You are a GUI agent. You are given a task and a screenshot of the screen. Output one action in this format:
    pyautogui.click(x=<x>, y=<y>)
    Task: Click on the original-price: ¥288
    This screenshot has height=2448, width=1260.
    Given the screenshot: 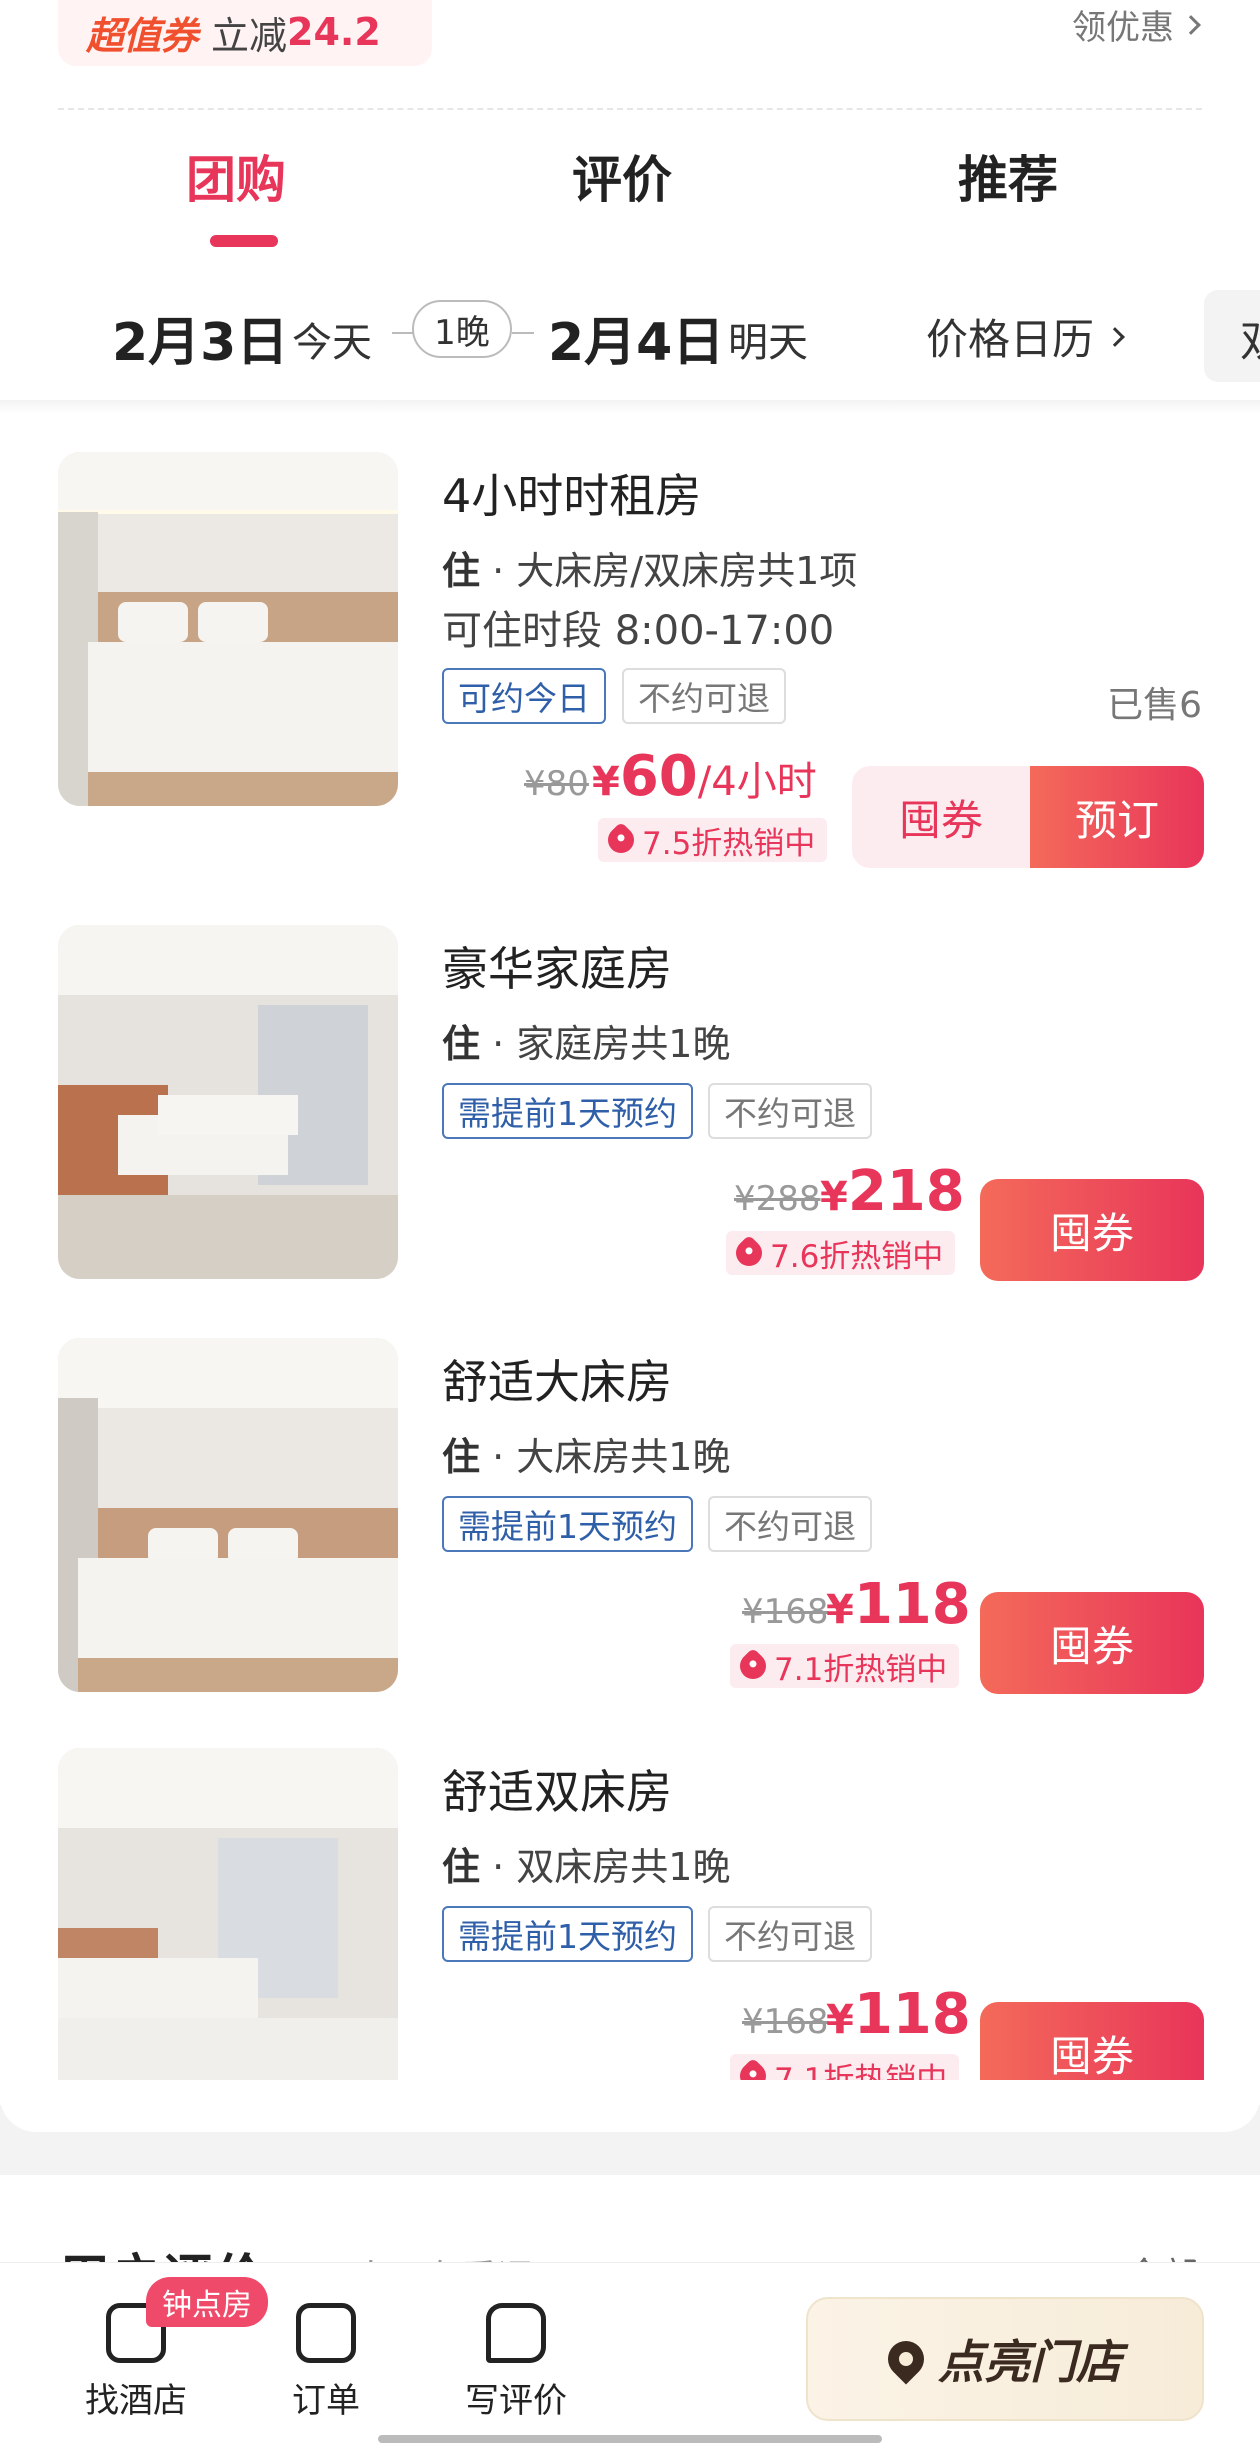 What is the action you would take?
    pyautogui.click(x=777, y=1199)
    